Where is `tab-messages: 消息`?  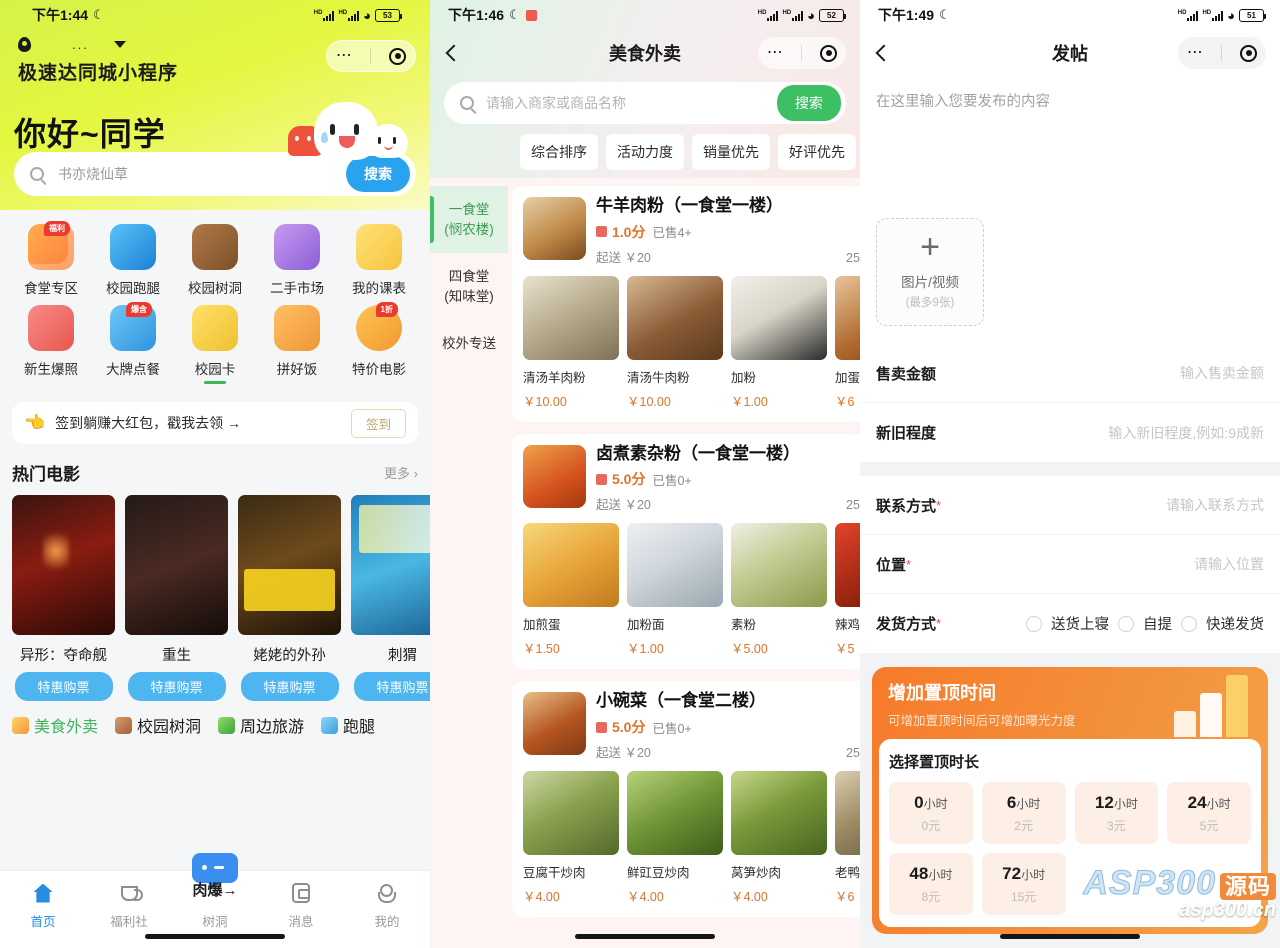
tab-messages: 消息 is located at coordinates (301, 905).